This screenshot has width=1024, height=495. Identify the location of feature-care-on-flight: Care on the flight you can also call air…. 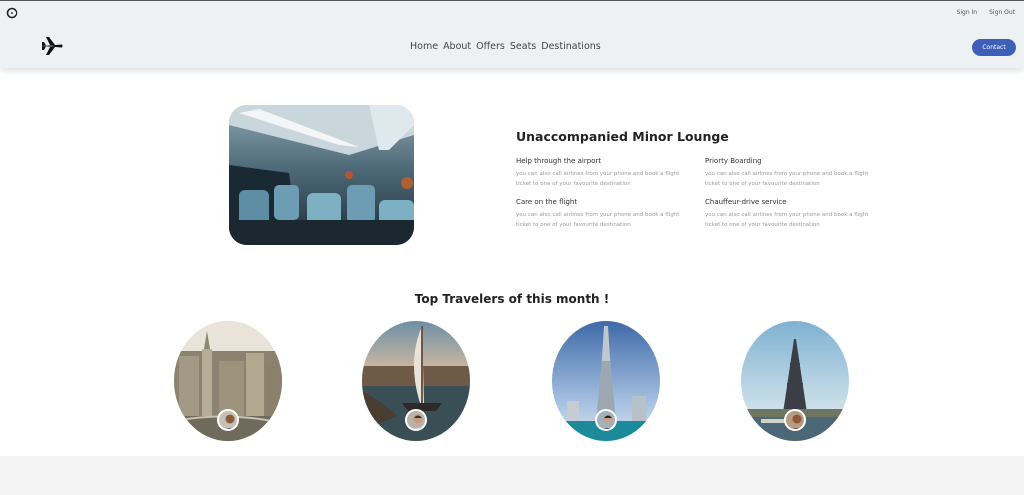
(603, 214).